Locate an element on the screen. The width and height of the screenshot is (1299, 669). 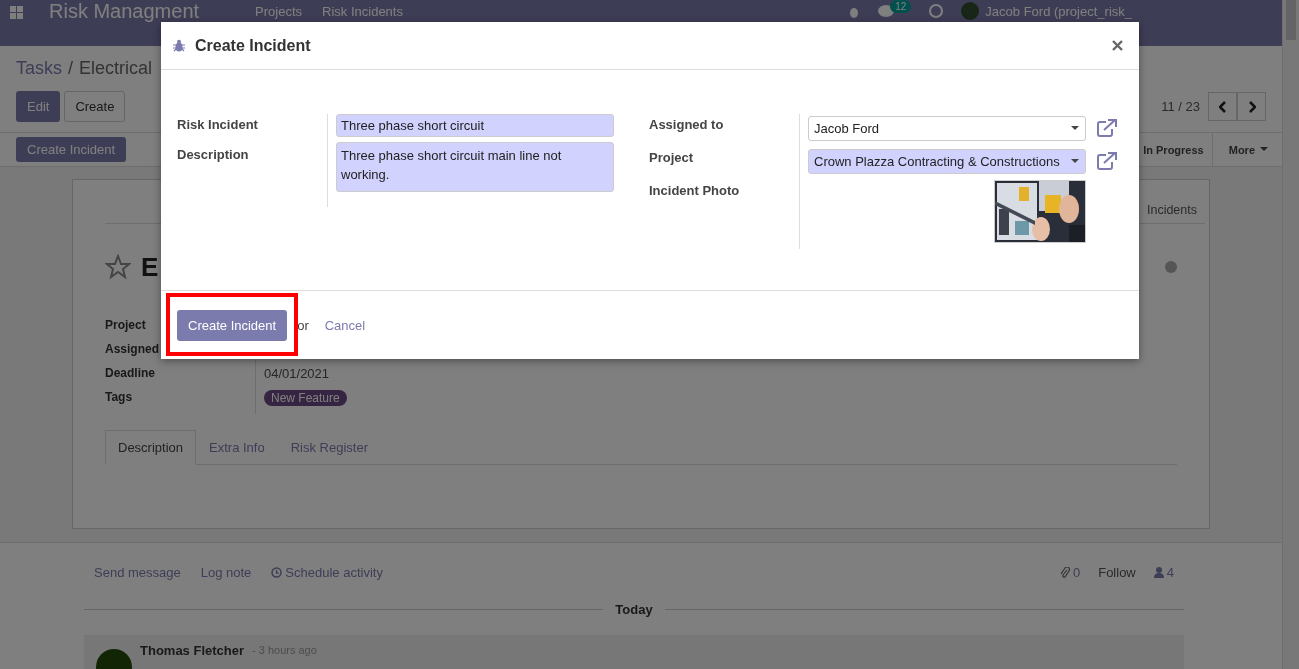
description-field: Three phase short circuit main line not working. is located at coordinates (475, 167).